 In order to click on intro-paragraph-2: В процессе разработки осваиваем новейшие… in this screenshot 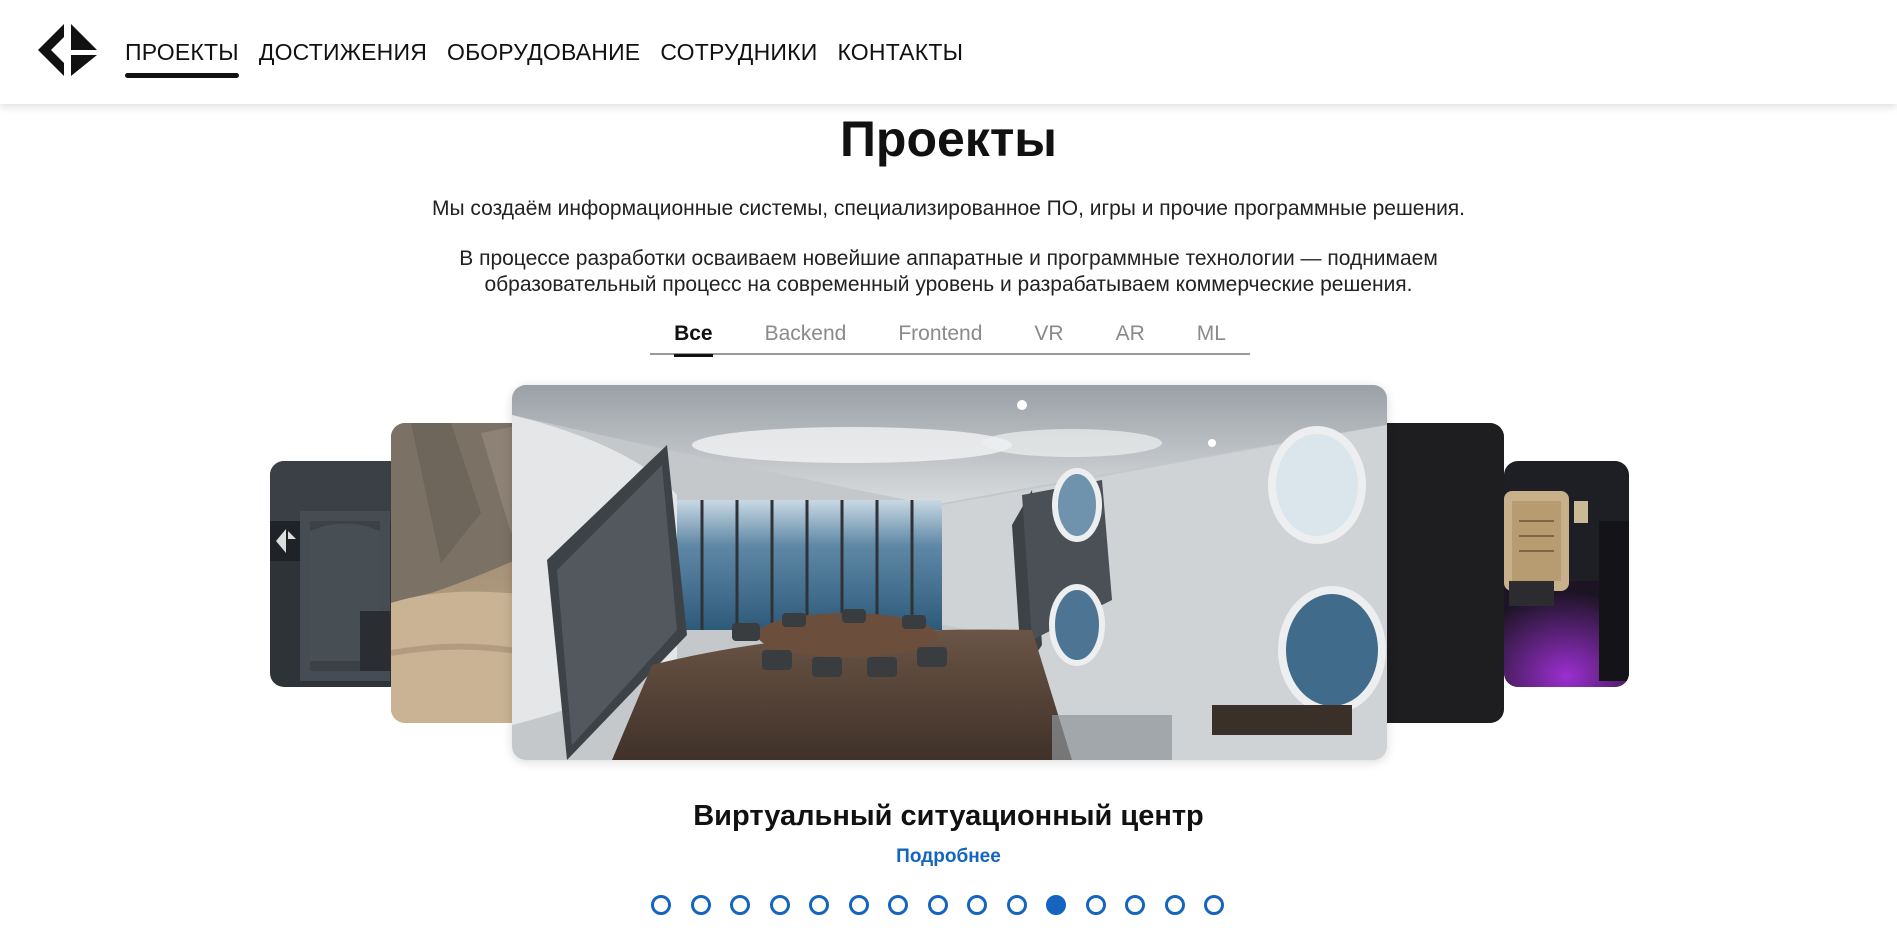, I will do `click(948, 272)`.